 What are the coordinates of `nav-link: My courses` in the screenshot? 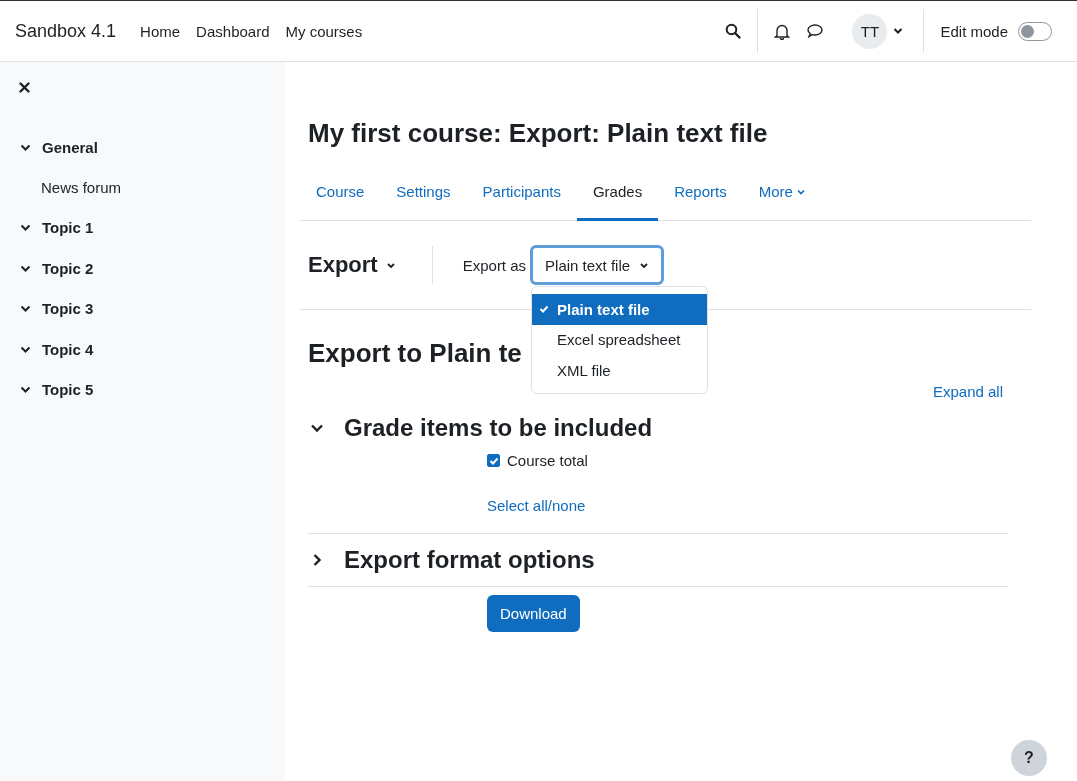 It's located at (324, 31).